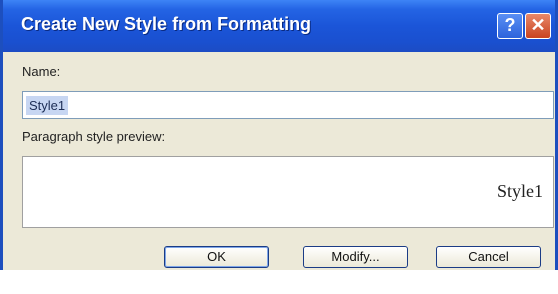 The image size is (558, 294). Describe the element at coordinates (519, 191) in the screenshot. I see `preview-text: Style1` at that location.